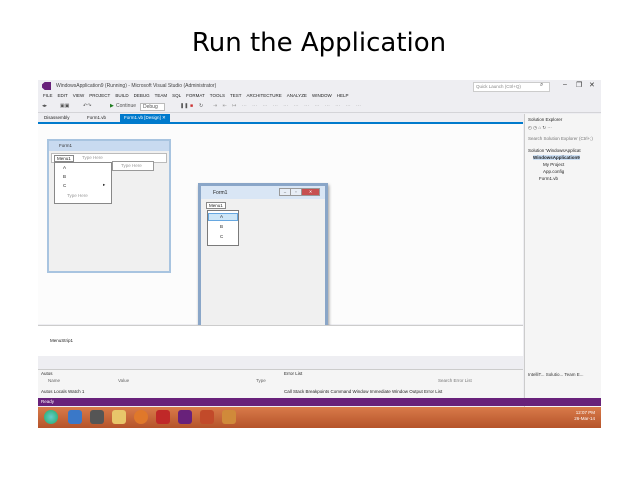  What do you see at coordinates (54, 380) in the screenshot?
I see `autos-col-name: Name` at bounding box center [54, 380].